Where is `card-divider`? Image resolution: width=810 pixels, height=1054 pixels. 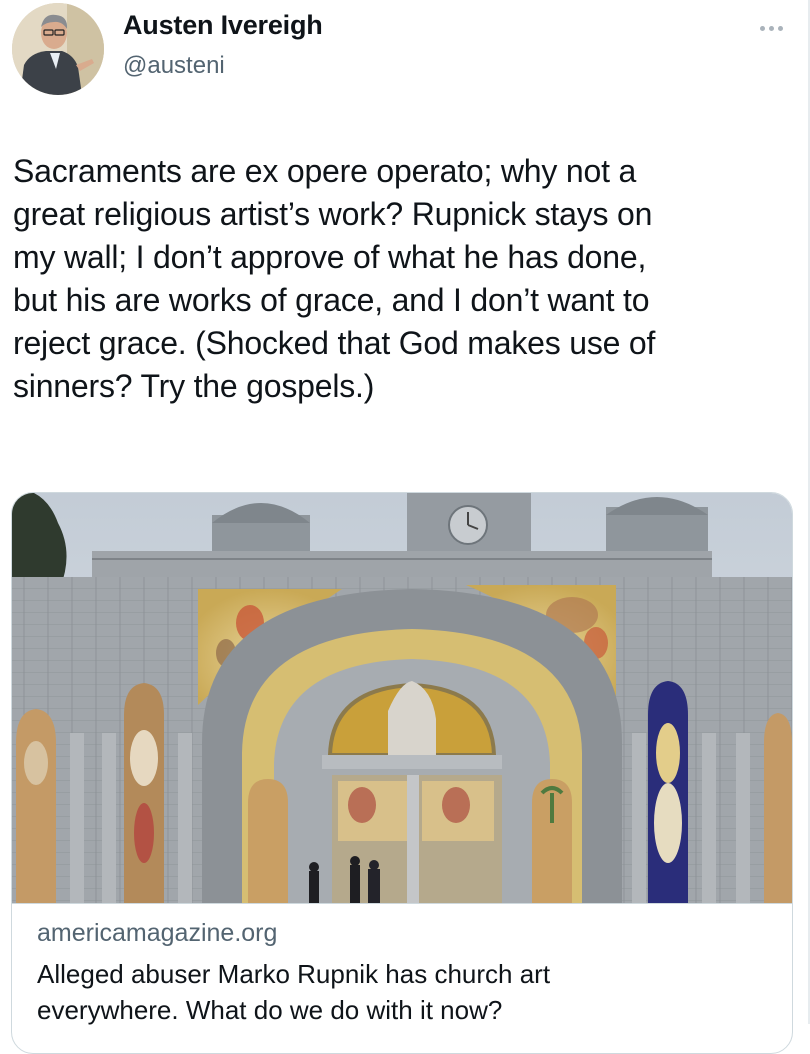
card-divider is located at coordinates (402, 903).